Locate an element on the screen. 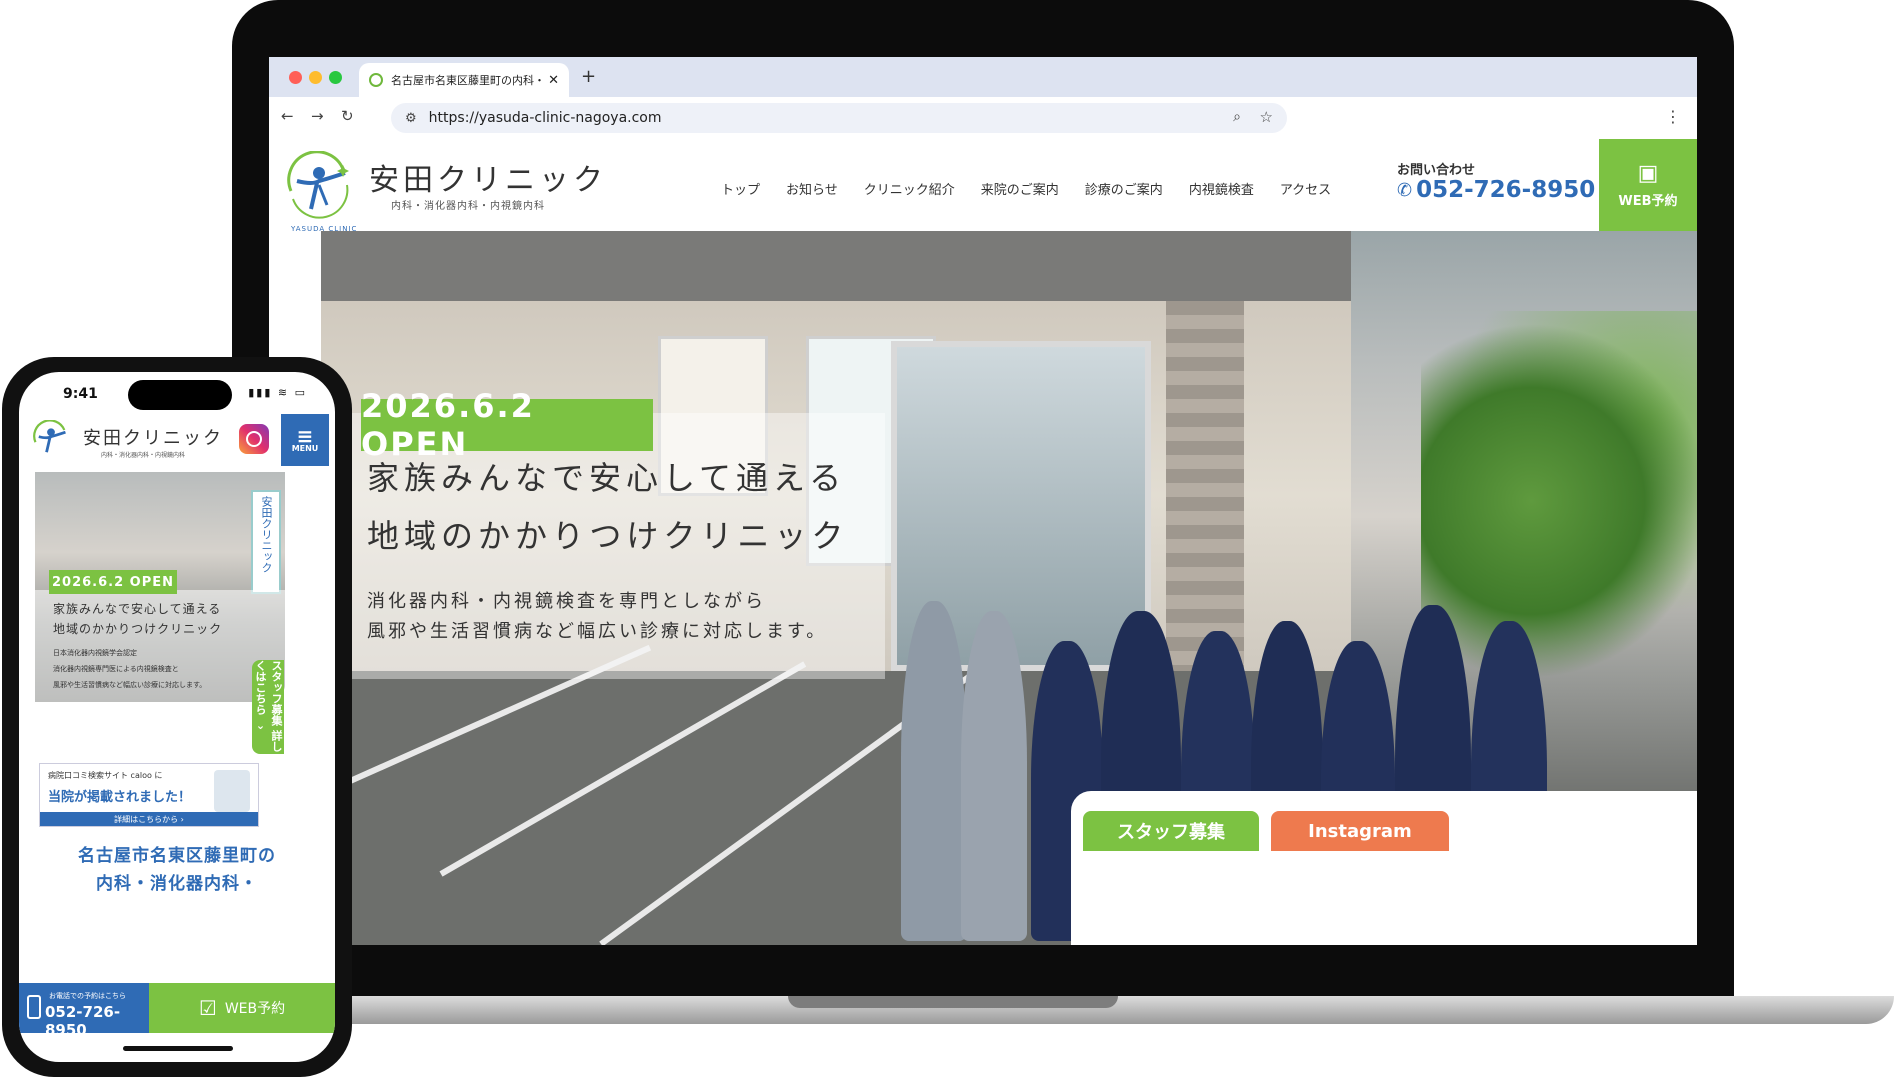 This screenshot has height=1086, width=1894. phone-web-reserve-label: WEB予約 is located at coordinates (255, 1009).